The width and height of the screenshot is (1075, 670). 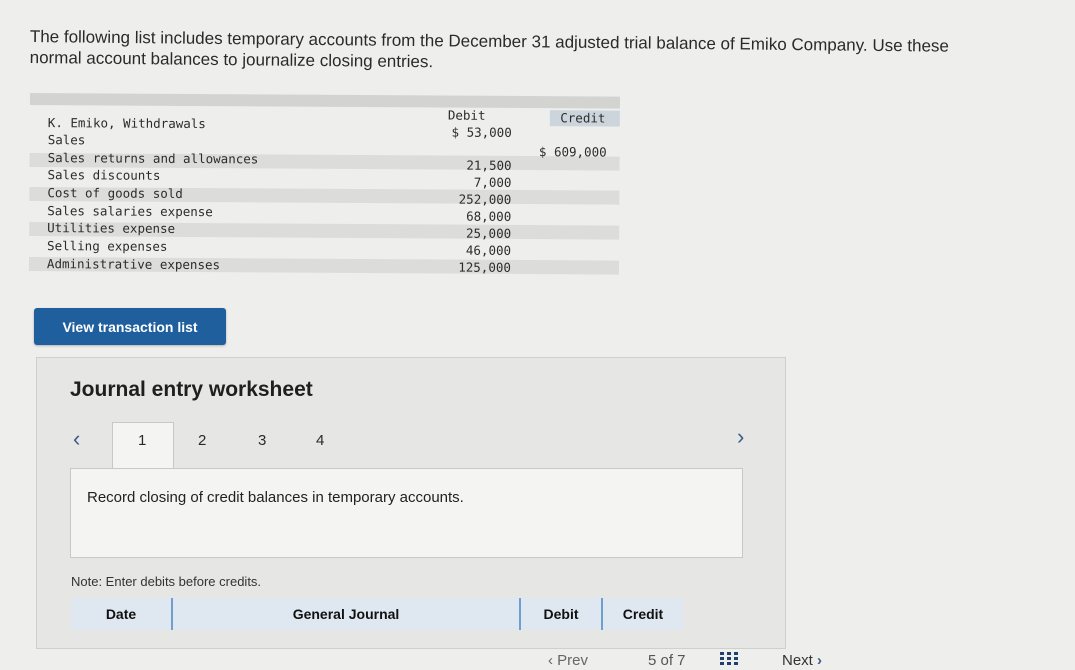 What do you see at coordinates (115, 193) in the screenshot?
I see `account-name: Cost of goods sold` at bounding box center [115, 193].